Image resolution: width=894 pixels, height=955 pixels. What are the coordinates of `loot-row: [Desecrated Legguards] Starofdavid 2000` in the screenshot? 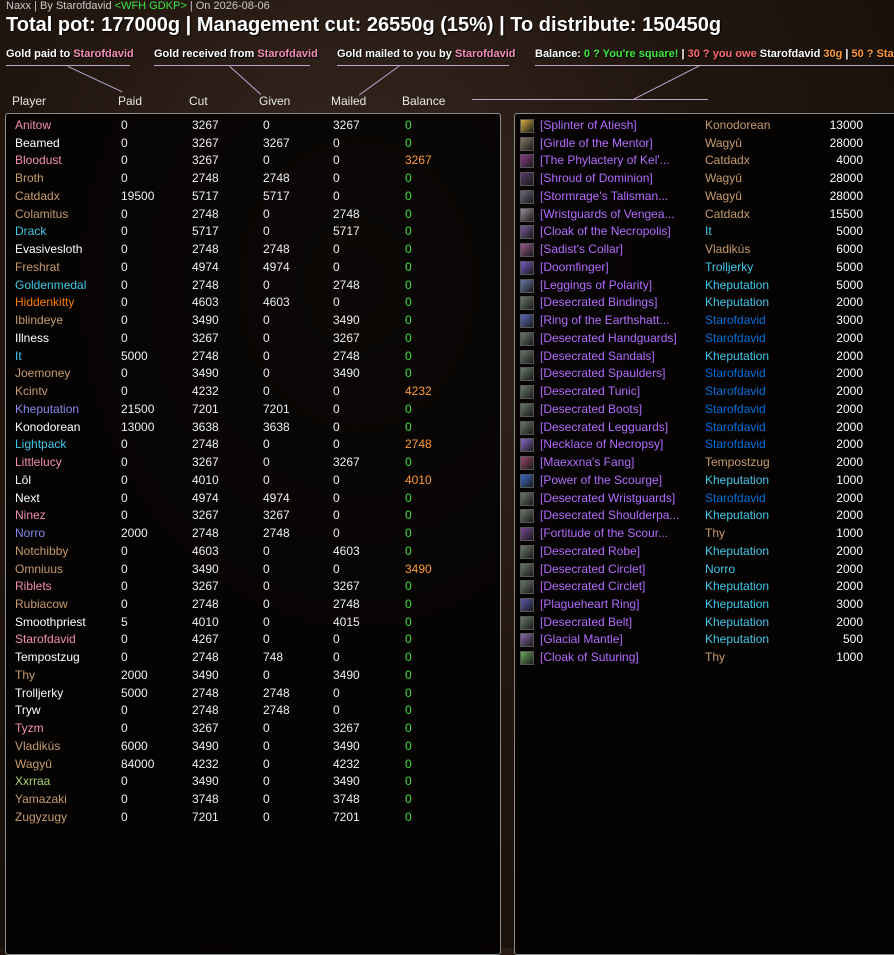 It's located at (706, 429).